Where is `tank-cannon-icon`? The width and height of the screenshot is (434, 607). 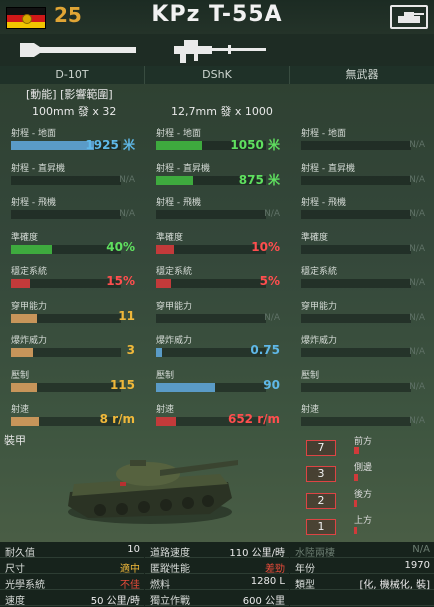 tank-cannon-icon is located at coordinates (78, 50).